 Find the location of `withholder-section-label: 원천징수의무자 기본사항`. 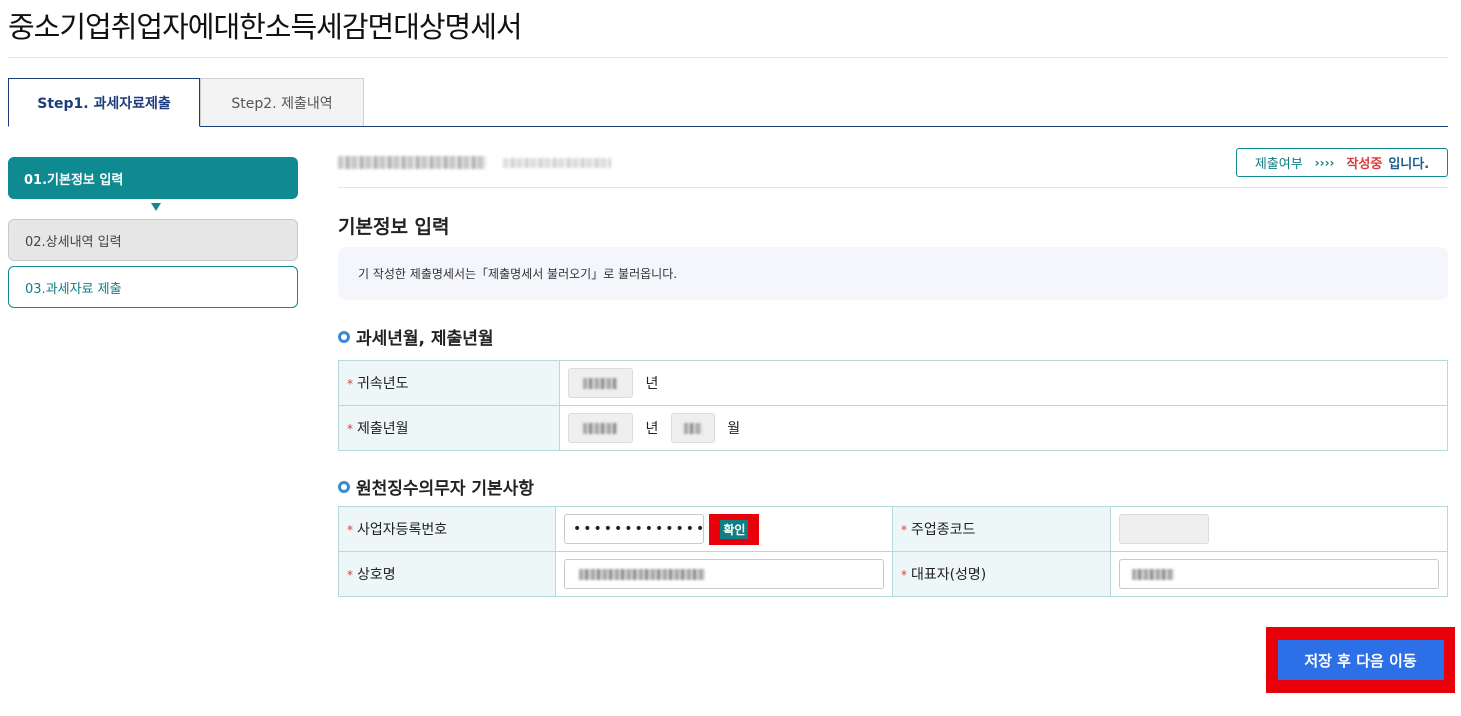

withholder-section-label: 원천징수의무자 기본사항 is located at coordinates (445, 489).